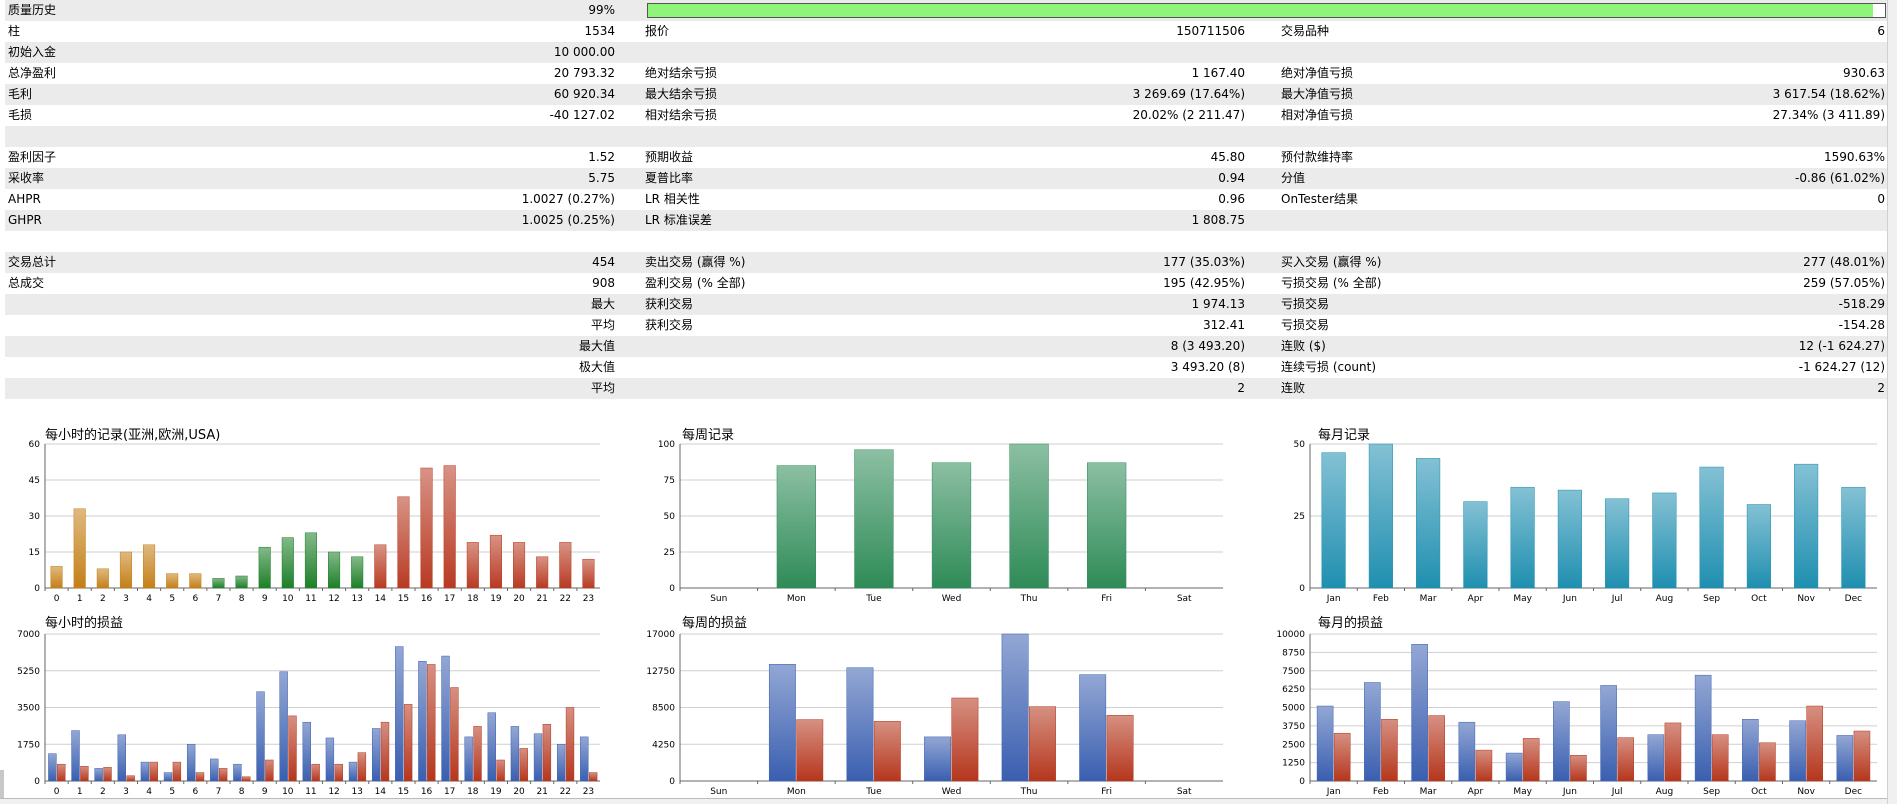  Describe the element at coordinates (1106, 599) in the screenshot. I see `weekly_records-xtick-label: Fri` at that location.